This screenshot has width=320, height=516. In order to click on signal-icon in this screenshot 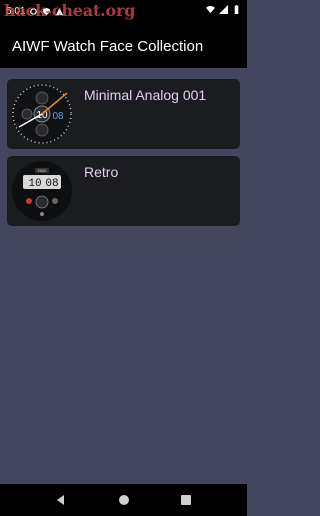, I will do `click(223, 9)`.